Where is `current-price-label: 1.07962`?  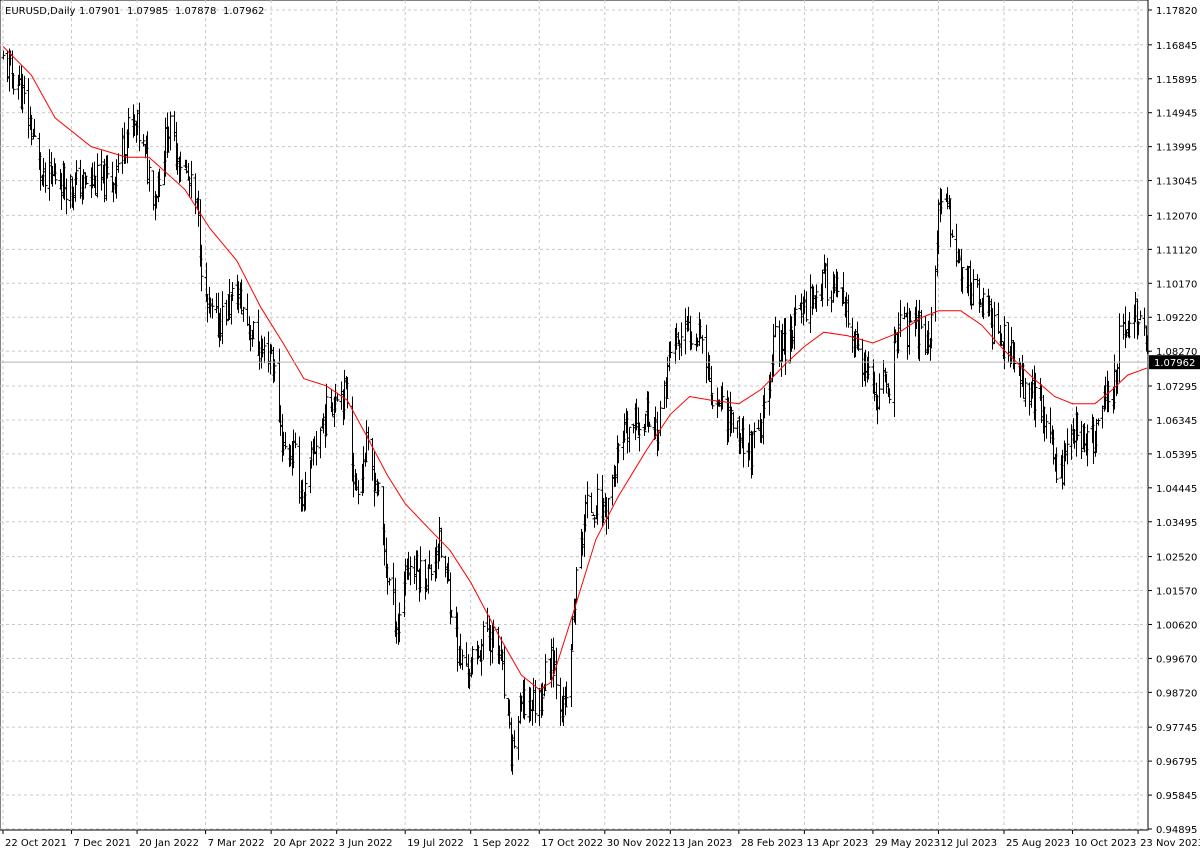
current-price-label: 1.07962 is located at coordinates (1174, 363).